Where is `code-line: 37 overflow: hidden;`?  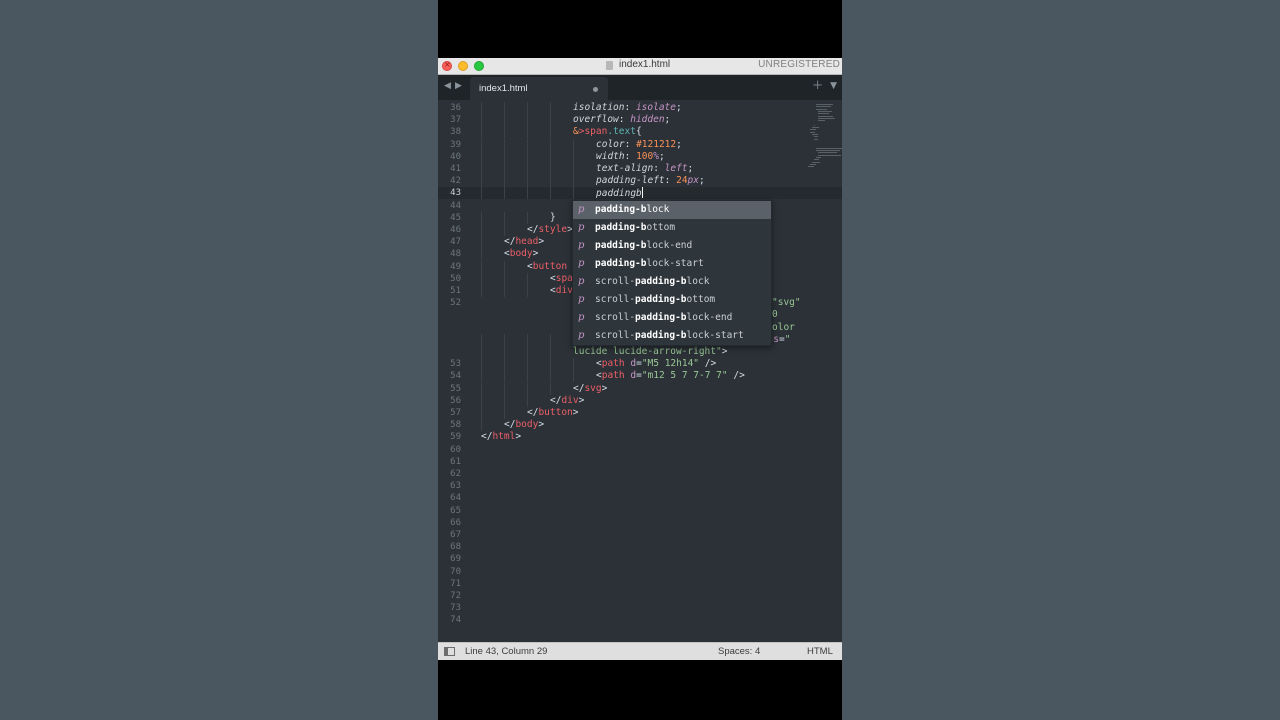 code-line: 37 overflow: hidden; is located at coordinates (640, 120).